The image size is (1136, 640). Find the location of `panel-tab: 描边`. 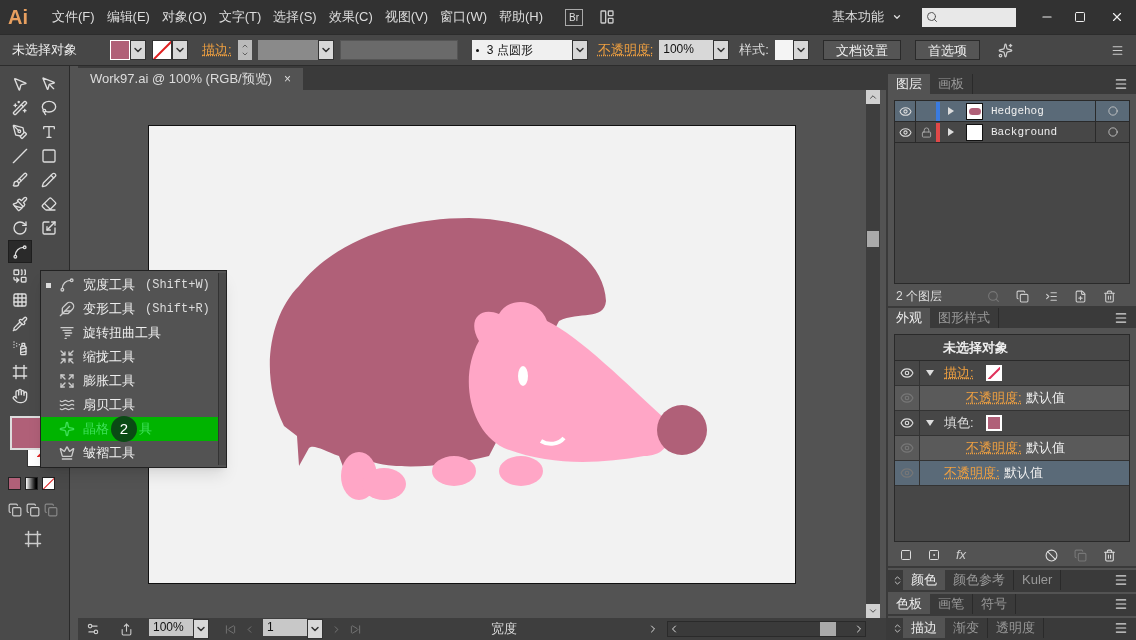

panel-tab: 描边 is located at coordinates (924, 628).